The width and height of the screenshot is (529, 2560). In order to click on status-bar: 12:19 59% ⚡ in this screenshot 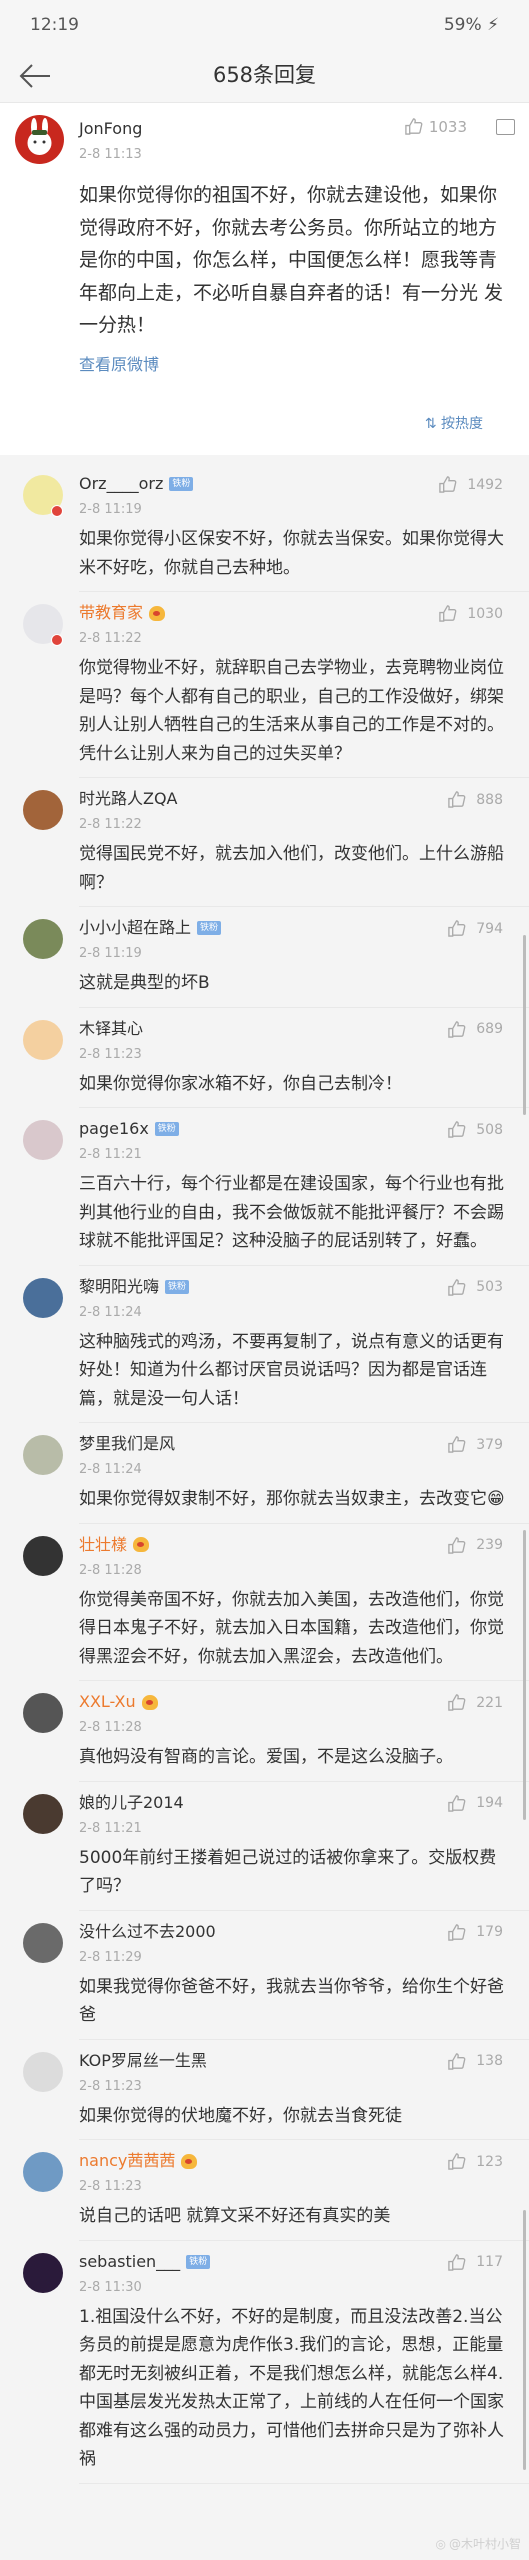, I will do `click(264, 25)`.